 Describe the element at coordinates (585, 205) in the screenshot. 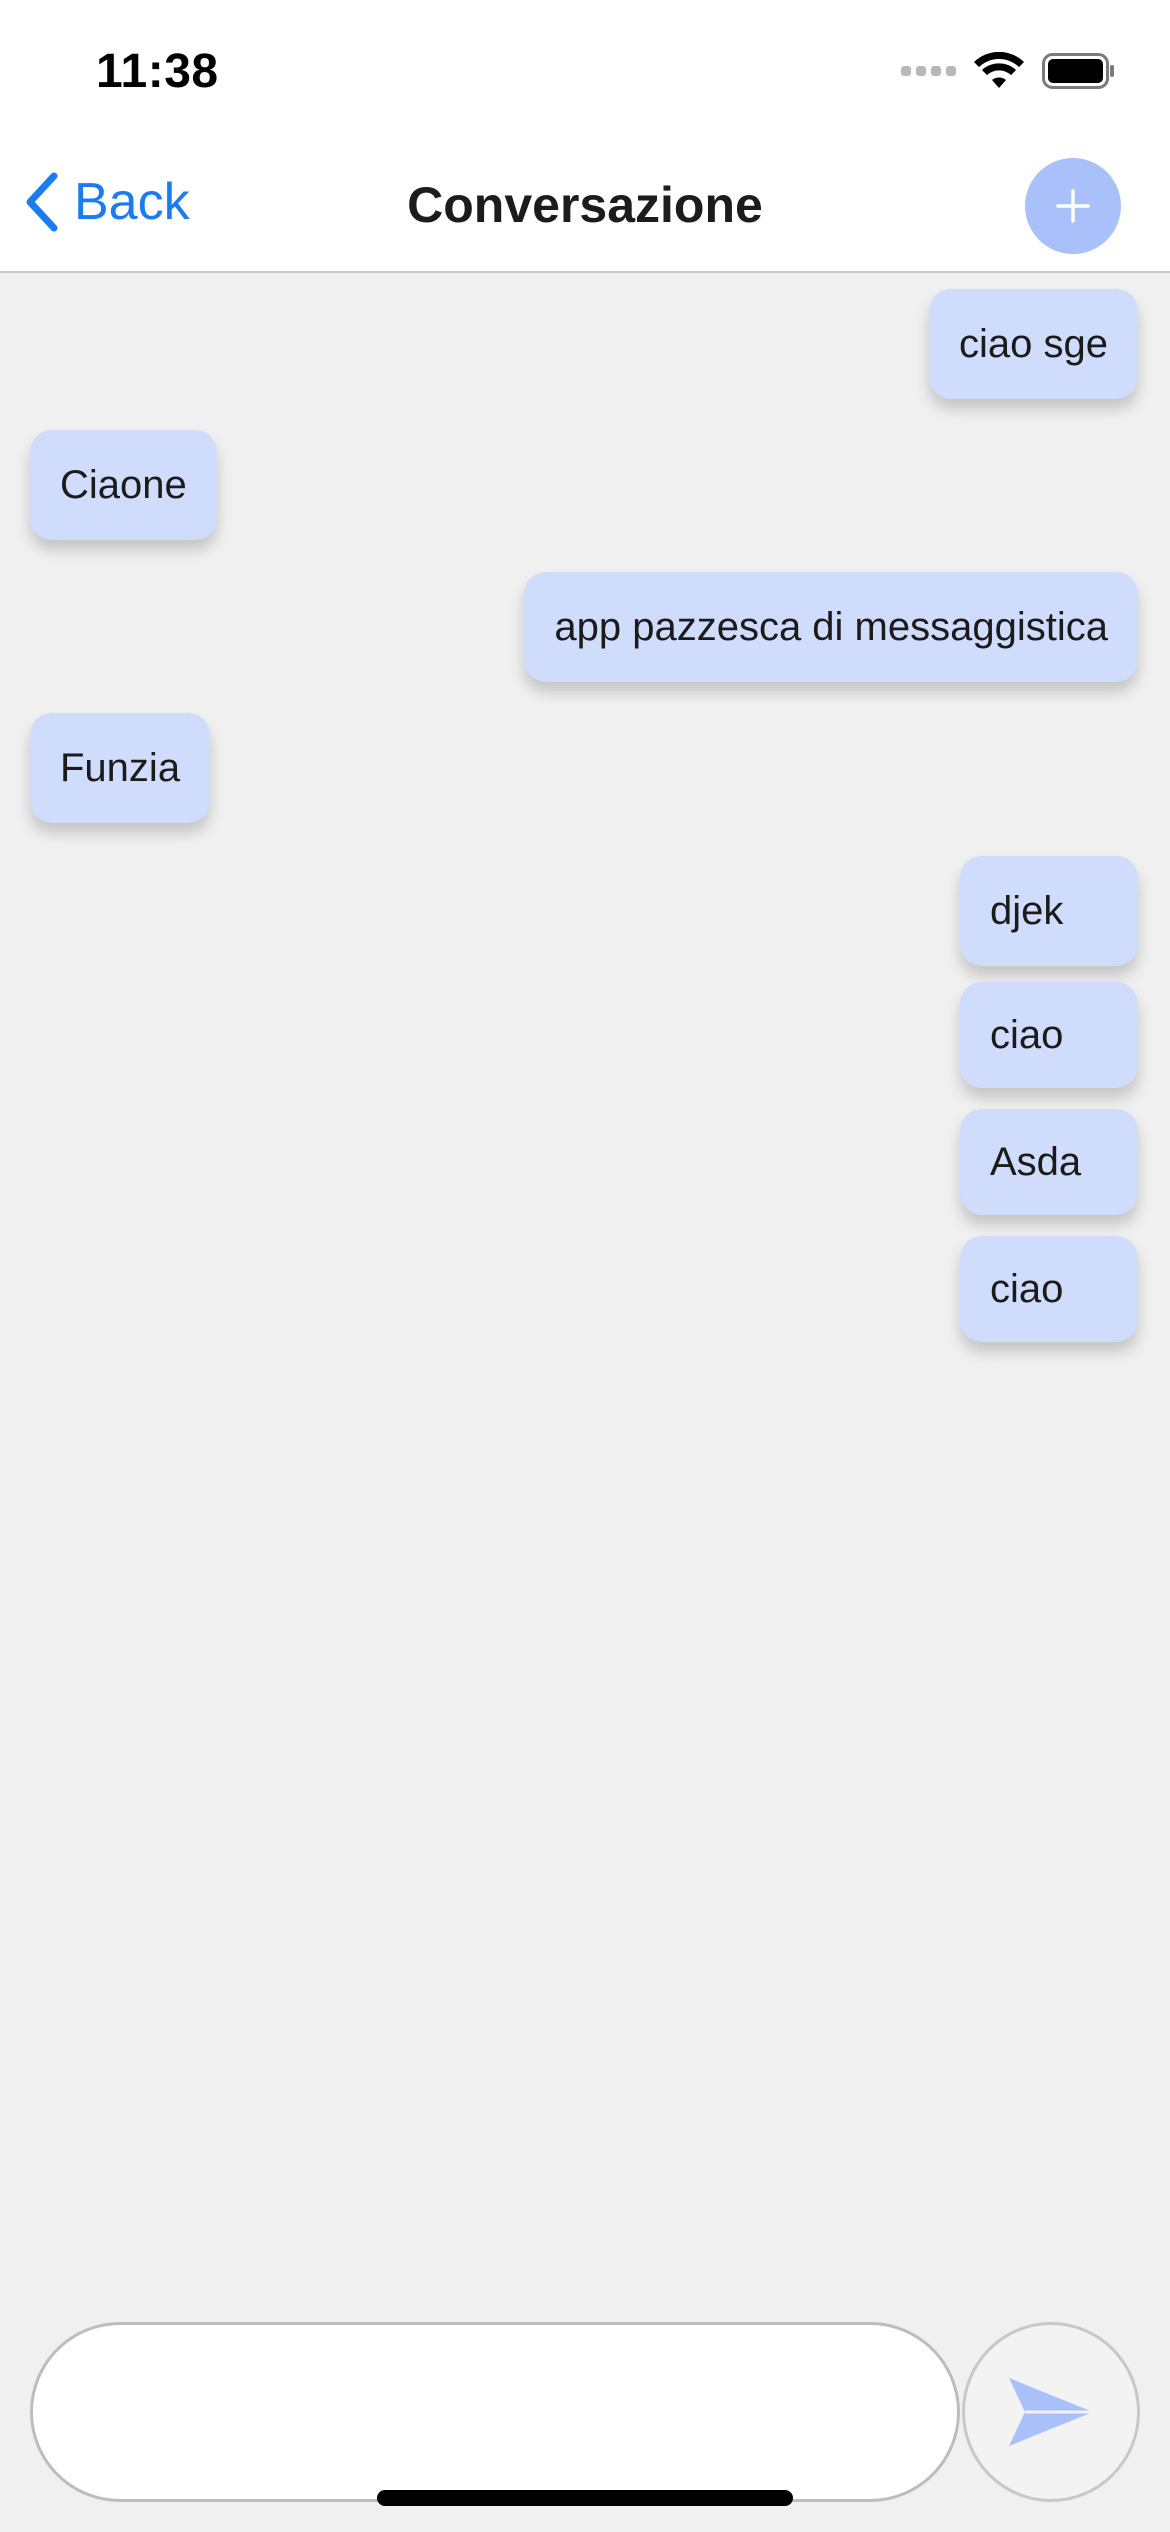

I see `page-title: Conversazione` at that location.